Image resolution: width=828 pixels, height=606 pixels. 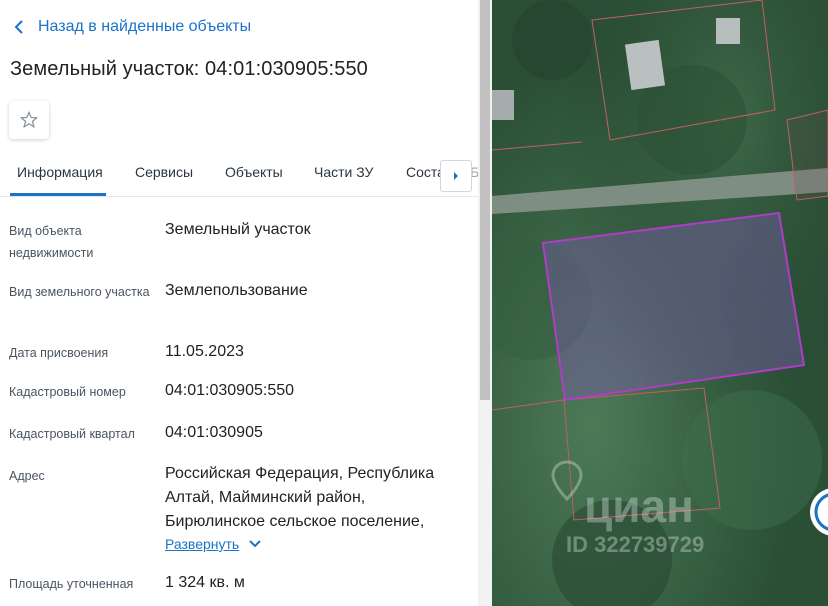 I want to click on field-value-cadastral-number: 04:01:030905:550, so click(x=230, y=390).